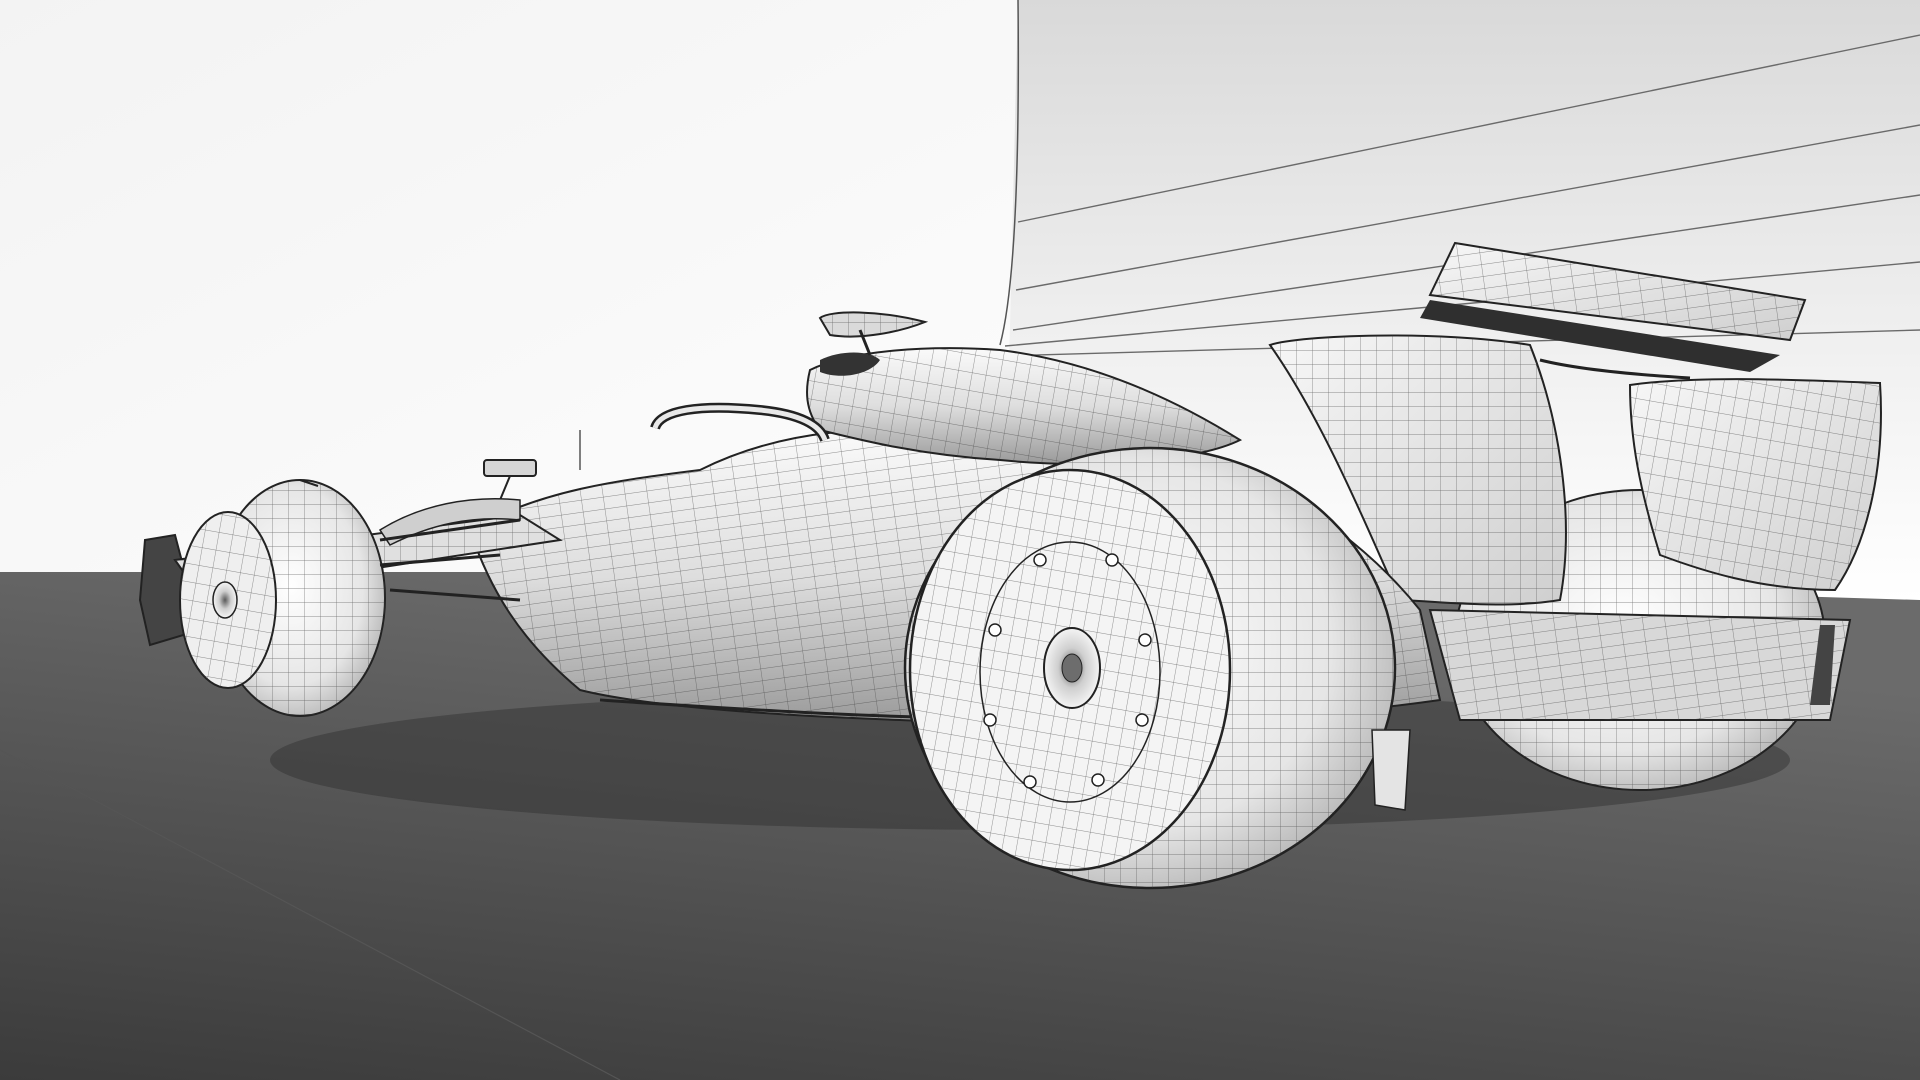 This screenshot has height=1080, width=1920. What do you see at coordinates (1150, 668) in the screenshot?
I see `rear-left-wheel` at bounding box center [1150, 668].